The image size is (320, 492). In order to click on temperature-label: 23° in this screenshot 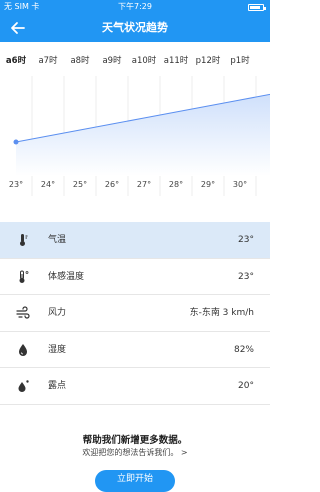, I will do `click(16, 184)`.